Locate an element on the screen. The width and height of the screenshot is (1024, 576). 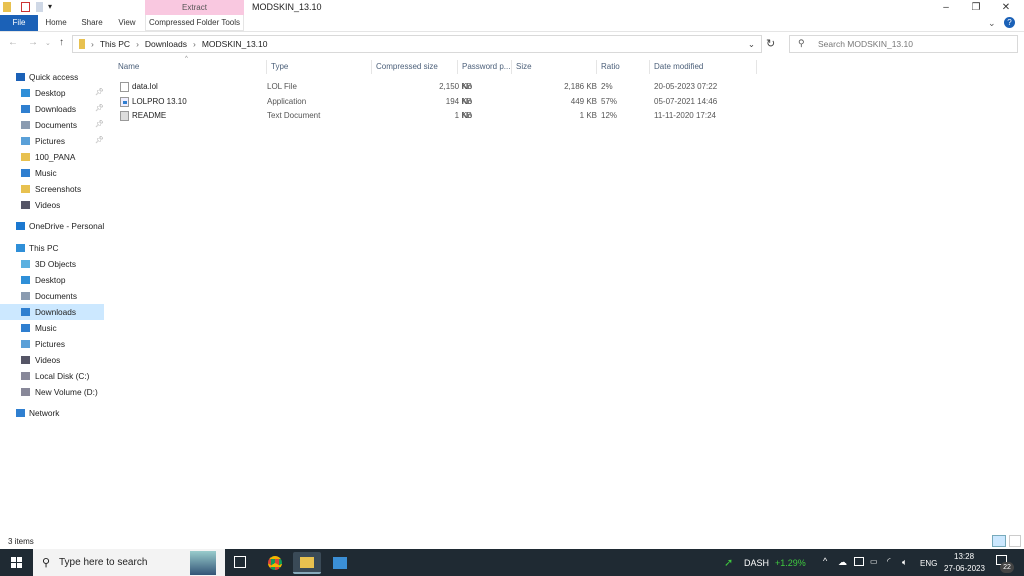
clock-time: 13:28 is located at coordinates (964, 556).